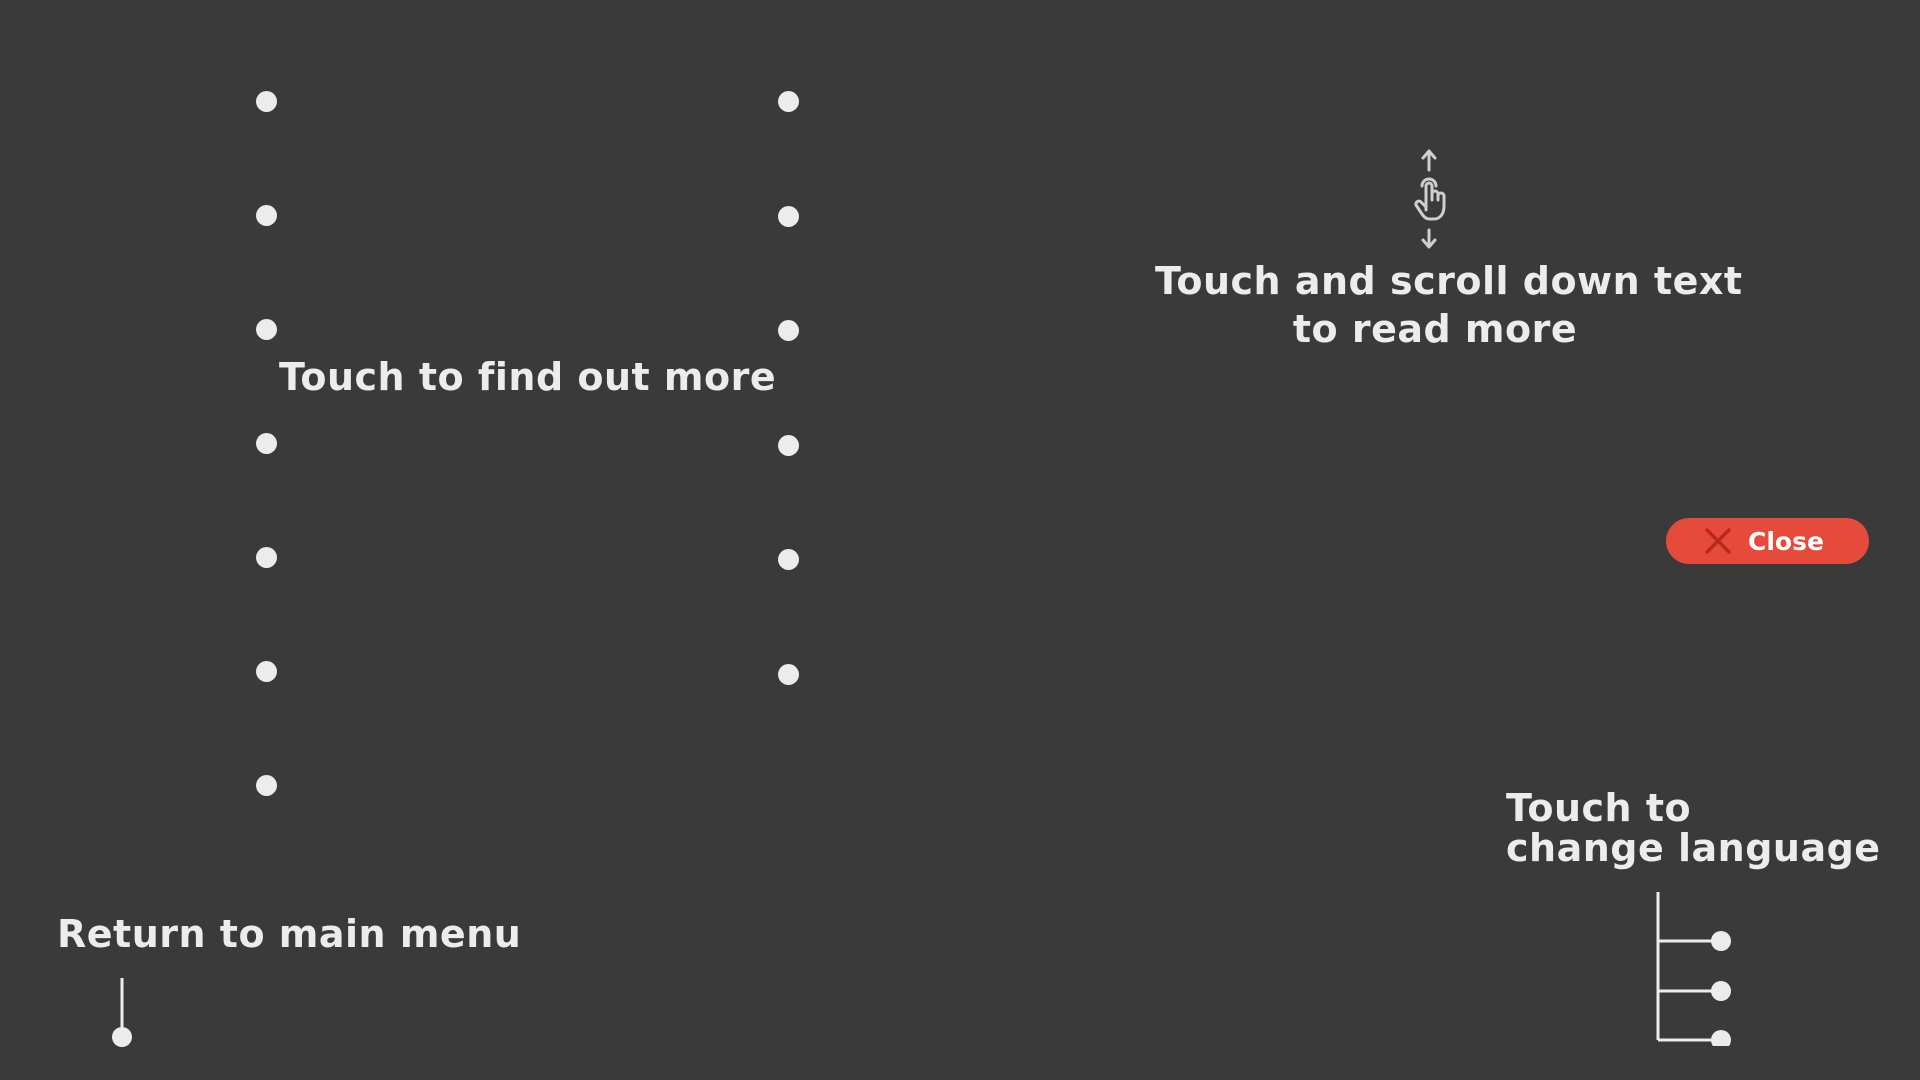 The width and height of the screenshot is (1920, 1080). Describe the element at coordinates (1695, 968) in the screenshot. I see `tree-branches-icon` at that location.